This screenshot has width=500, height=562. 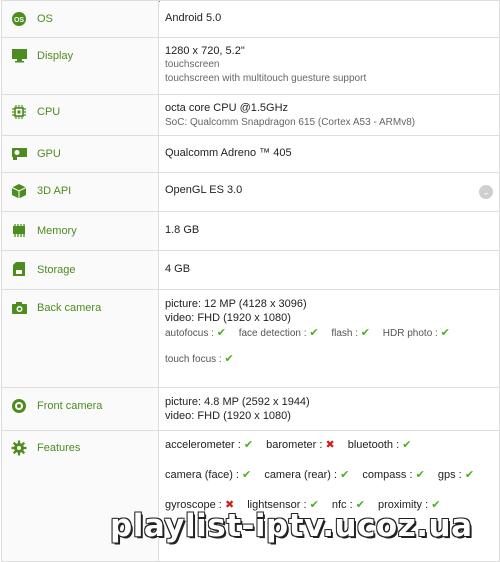 What do you see at coordinates (272, 333) in the screenshot?
I see `feature-name: face detection :` at bounding box center [272, 333].